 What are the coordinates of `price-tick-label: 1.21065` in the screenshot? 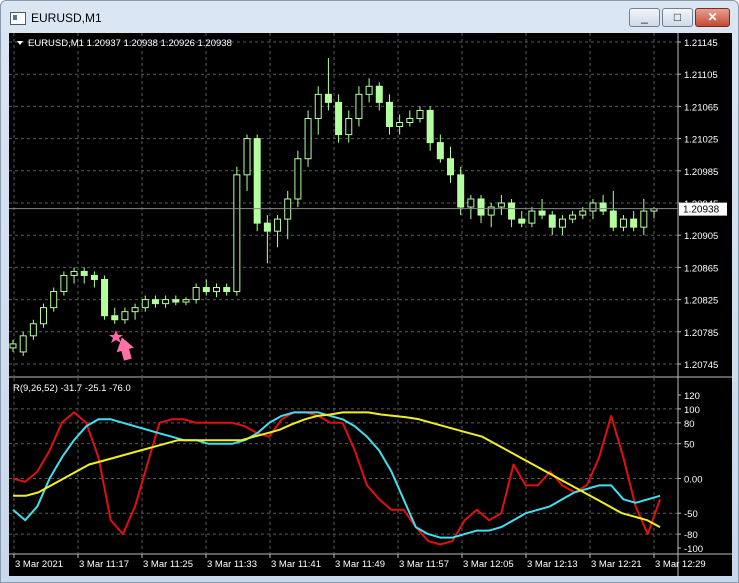 It's located at (701, 107).